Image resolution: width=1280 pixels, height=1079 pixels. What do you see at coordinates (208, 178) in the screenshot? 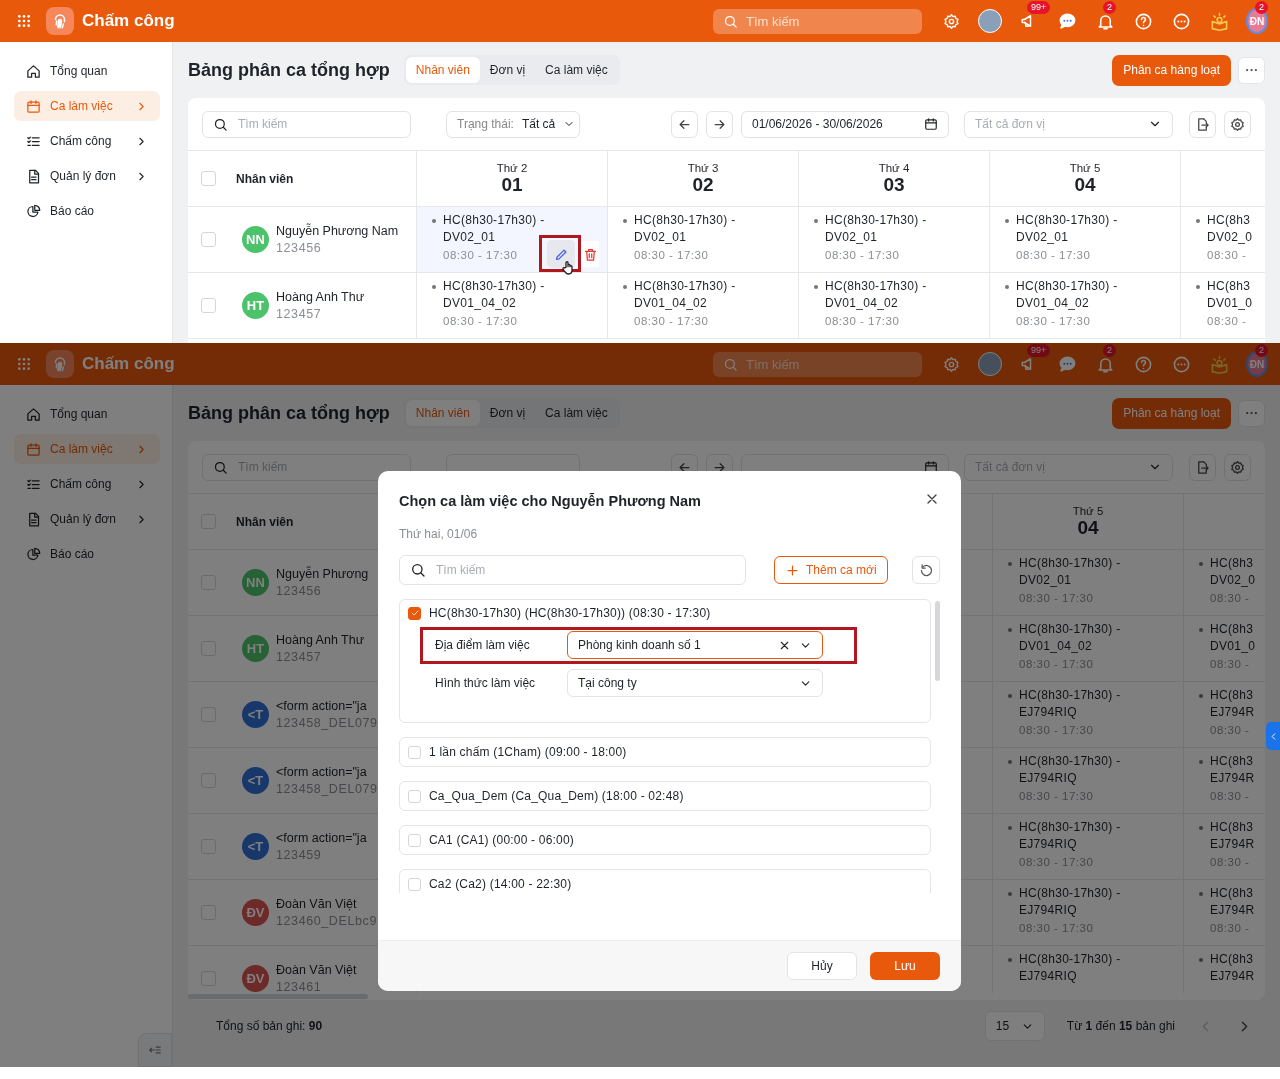
I see `select-all-checkbox` at bounding box center [208, 178].